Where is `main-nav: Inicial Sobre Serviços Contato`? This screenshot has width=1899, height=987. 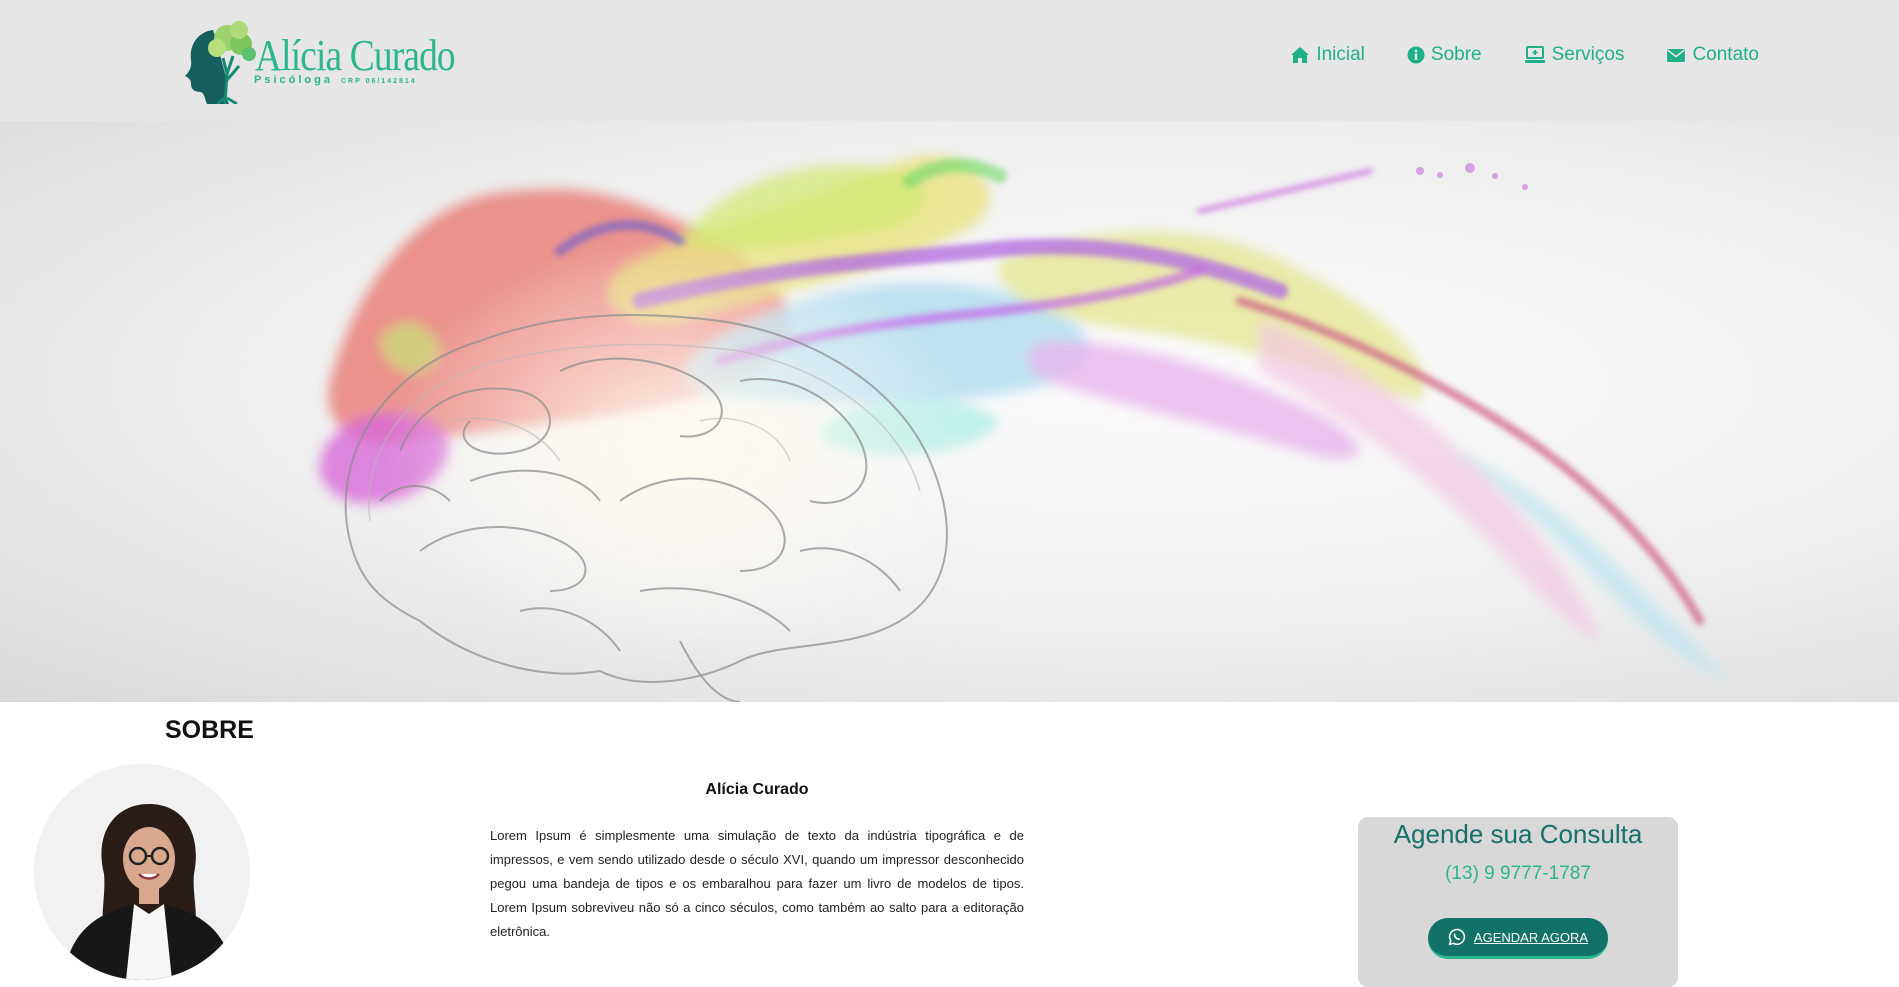 main-nav: Inicial Sobre Serviços Contato is located at coordinates (1524, 55).